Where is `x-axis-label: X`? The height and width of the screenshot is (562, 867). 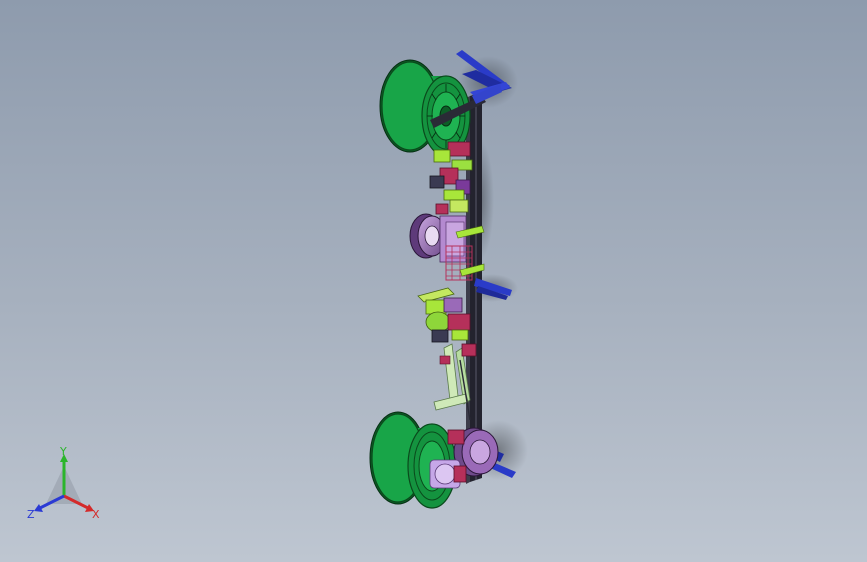 x-axis-label: X is located at coordinates (96, 514).